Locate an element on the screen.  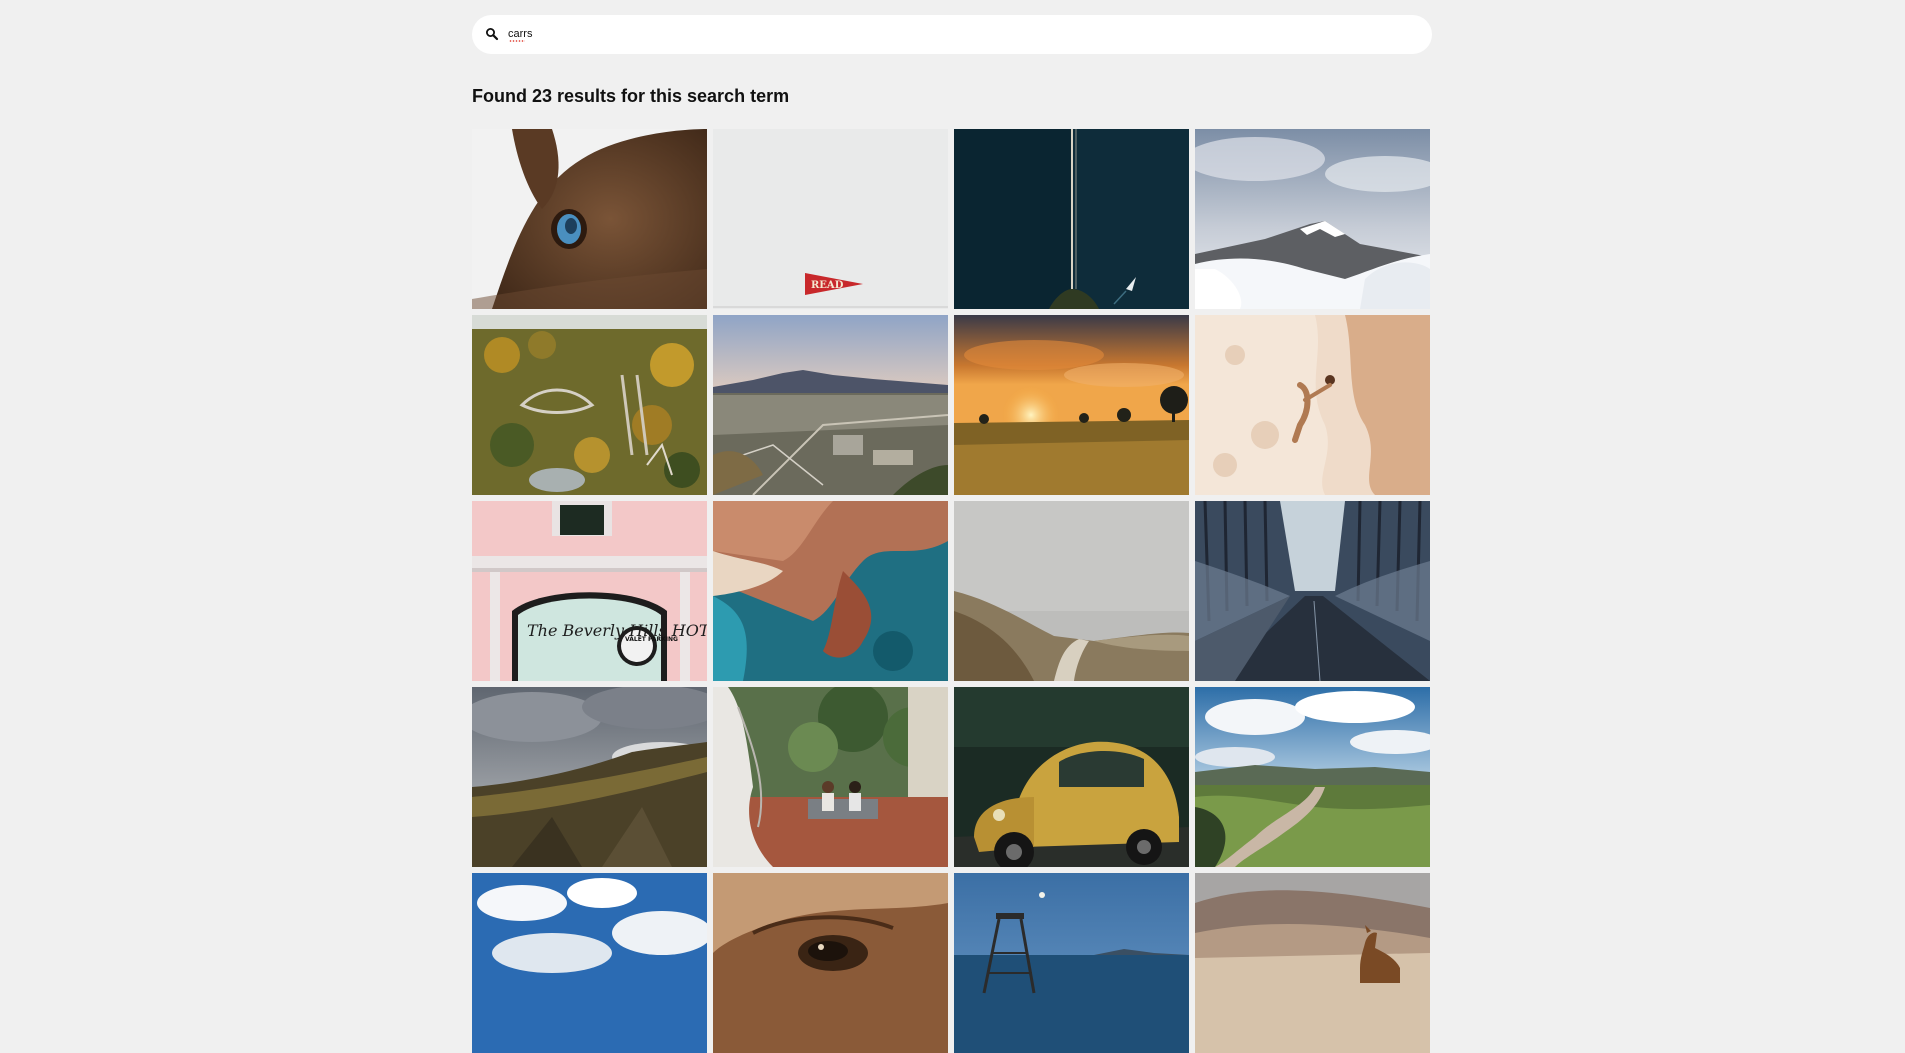
camel-eye-image is located at coordinates (589, 219).